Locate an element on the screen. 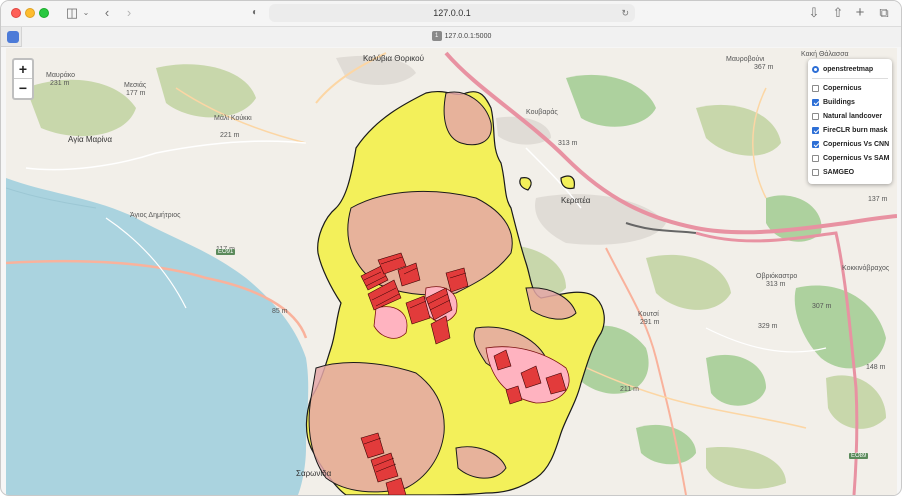  road-shield-eo89: ΕΟ89 is located at coordinates (859, 456).